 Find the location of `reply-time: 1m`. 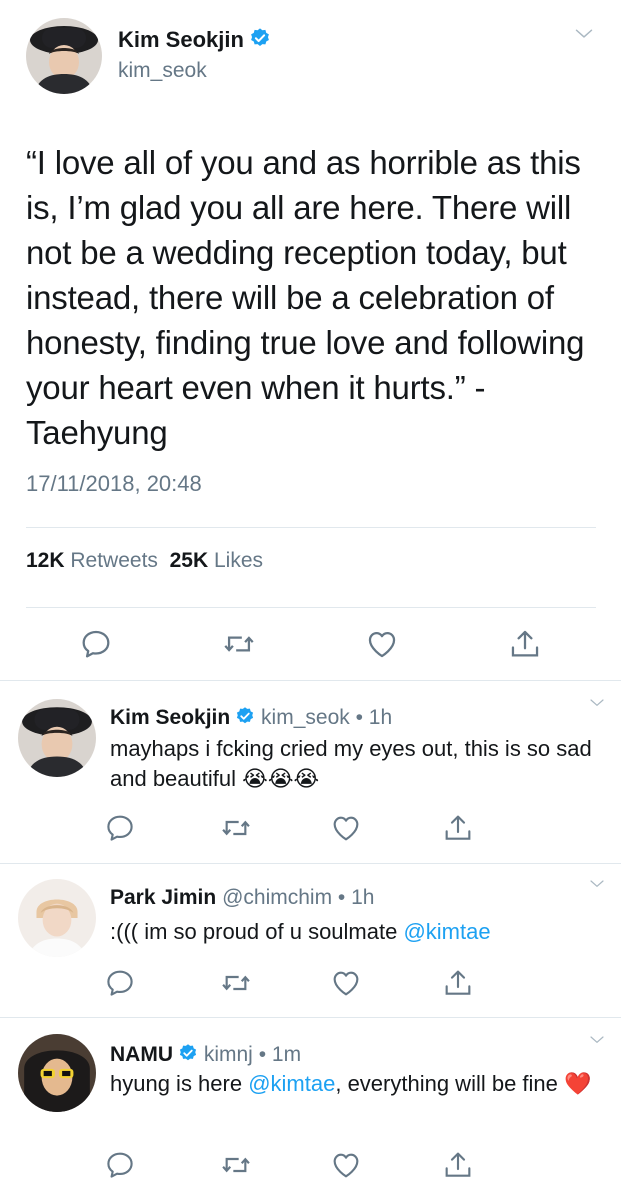

reply-time: 1m is located at coordinates (286, 1054).